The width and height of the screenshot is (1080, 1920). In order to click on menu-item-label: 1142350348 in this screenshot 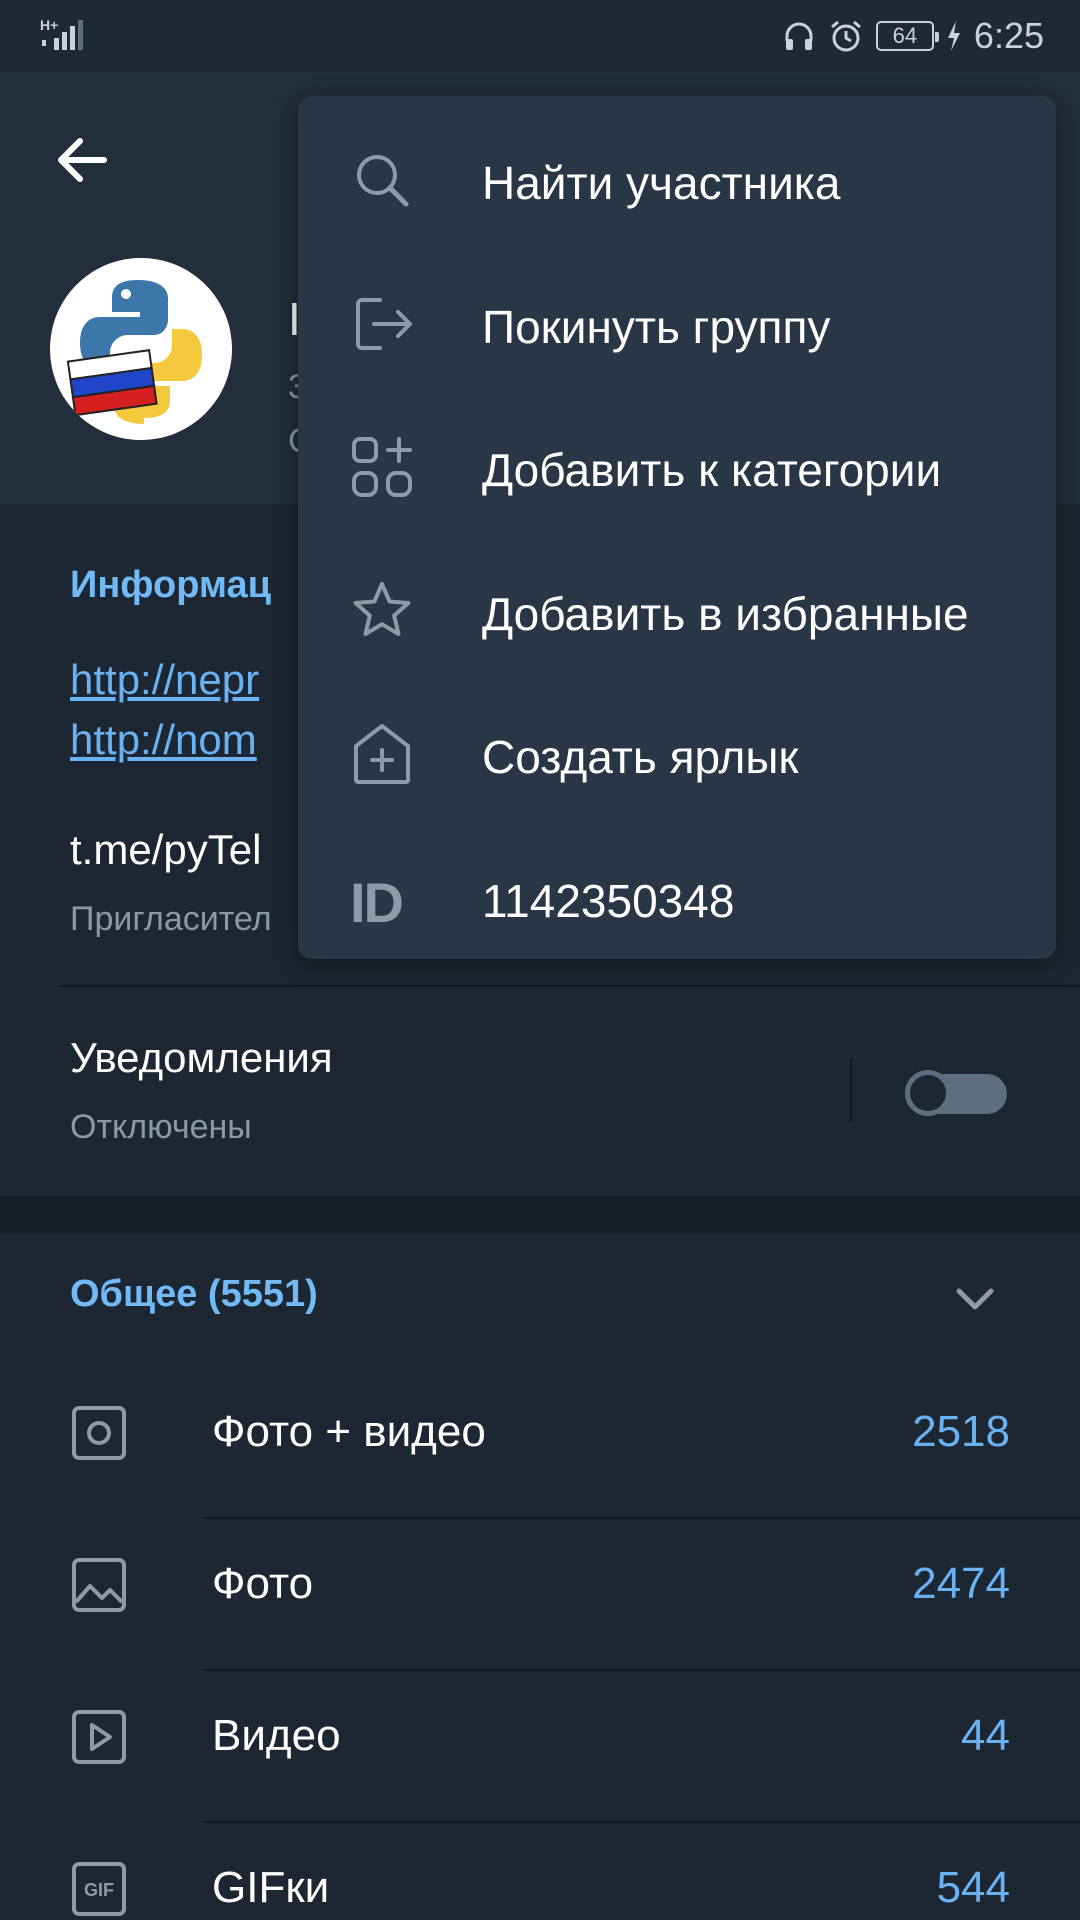, I will do `click(608, 900)`.